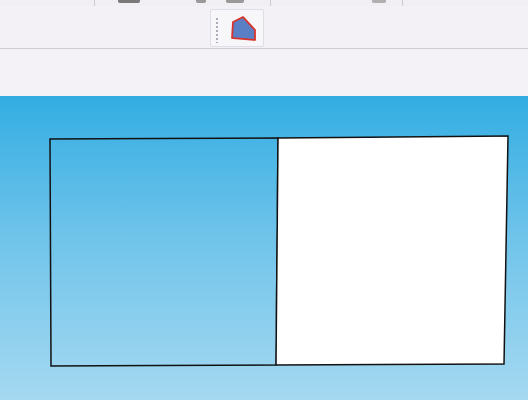  I want to click on shape-tool-button, so click(243, 29).